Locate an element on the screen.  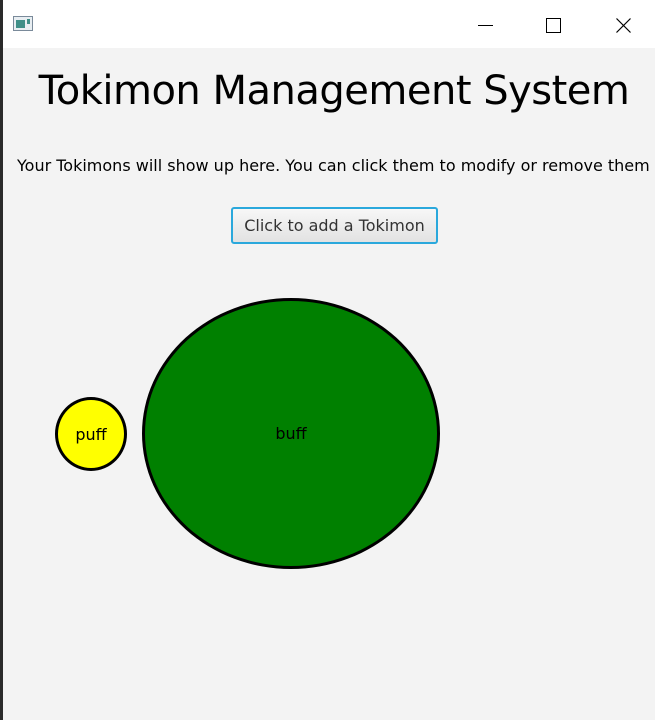
tokimon-label: puff is located at coordinates (91, 434).